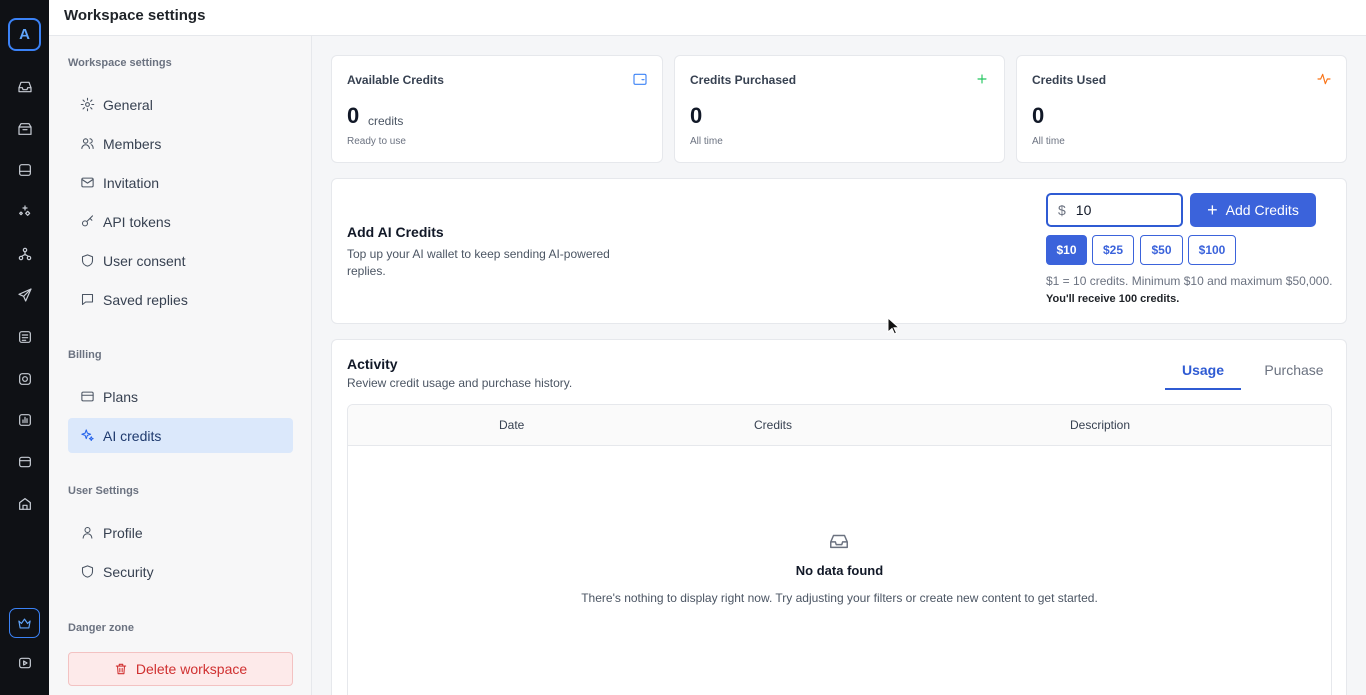  What do you see at coordinates (87, 299) in the screenshot?
I see `message-icon` at bounding box center [87, 299].